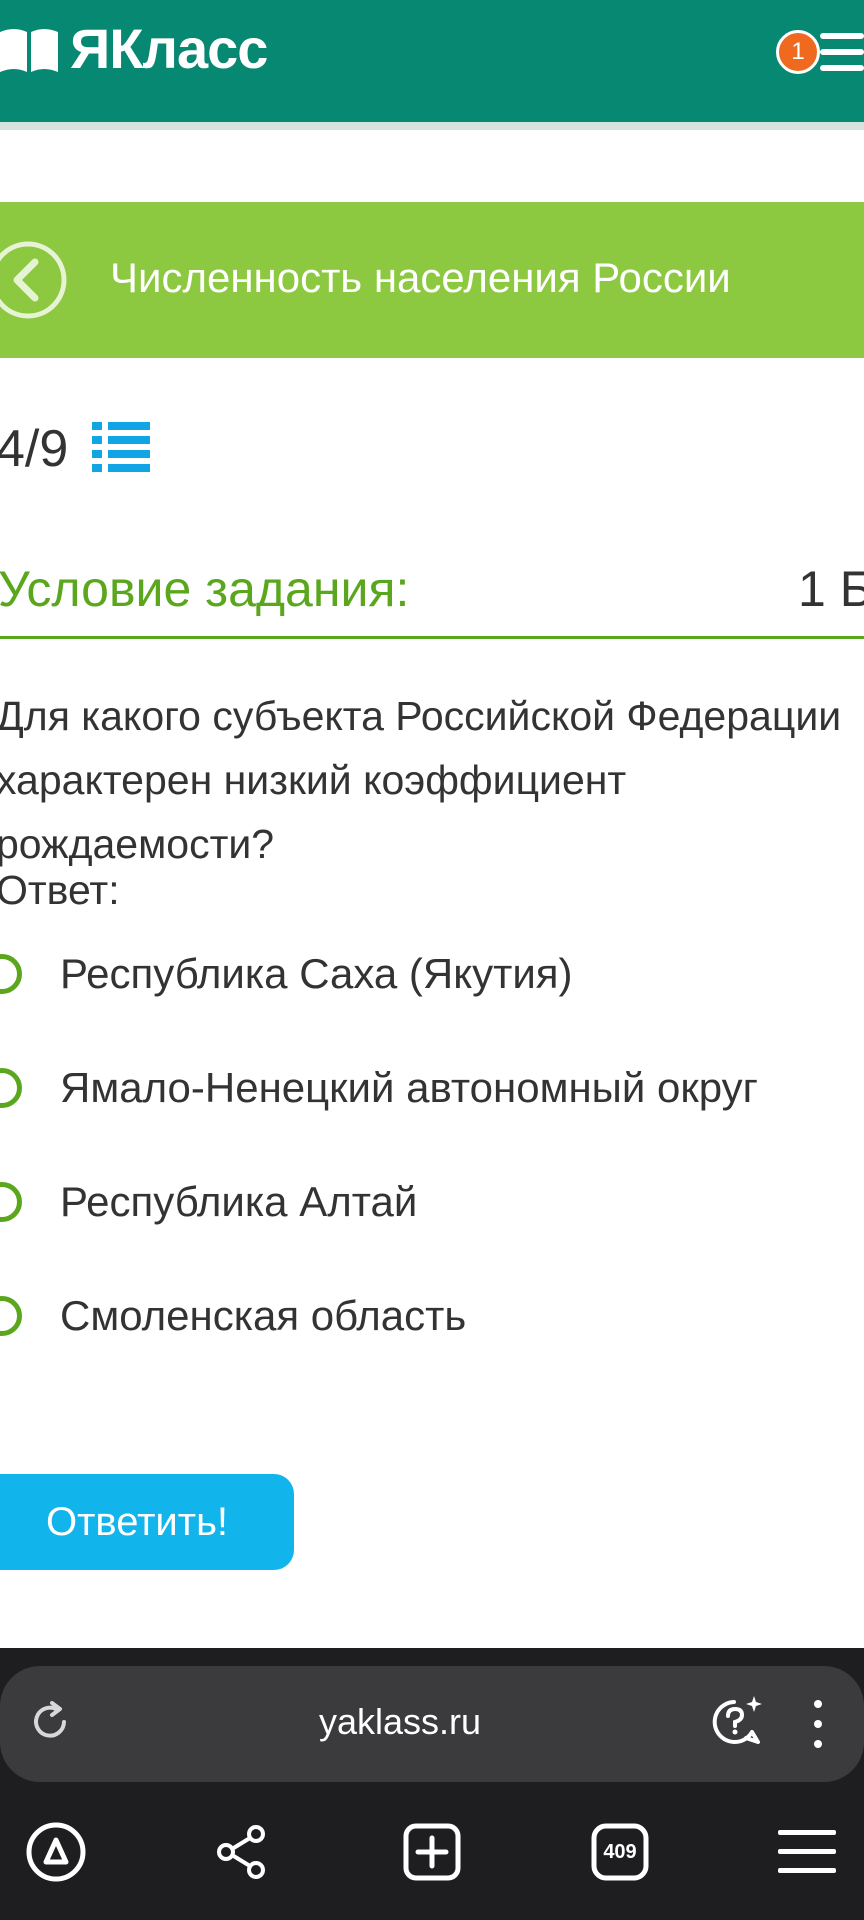 The width and height of the screenshot is (864, 1920). What do you see at coordinates (50, 1722) in the screenshot?
I see `reload-icon` at bounding box center [50, 1722].